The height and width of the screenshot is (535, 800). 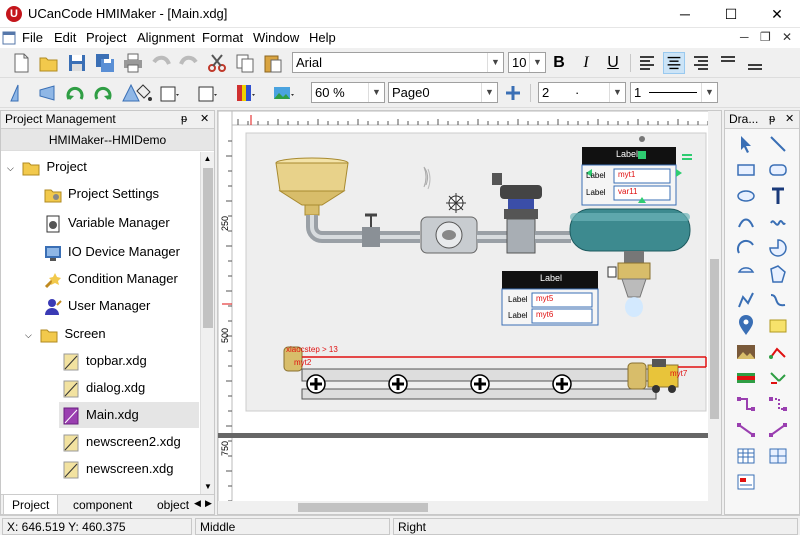 I want to click on tree-item-project: ⌵ Project, so click(x=47, y=167).